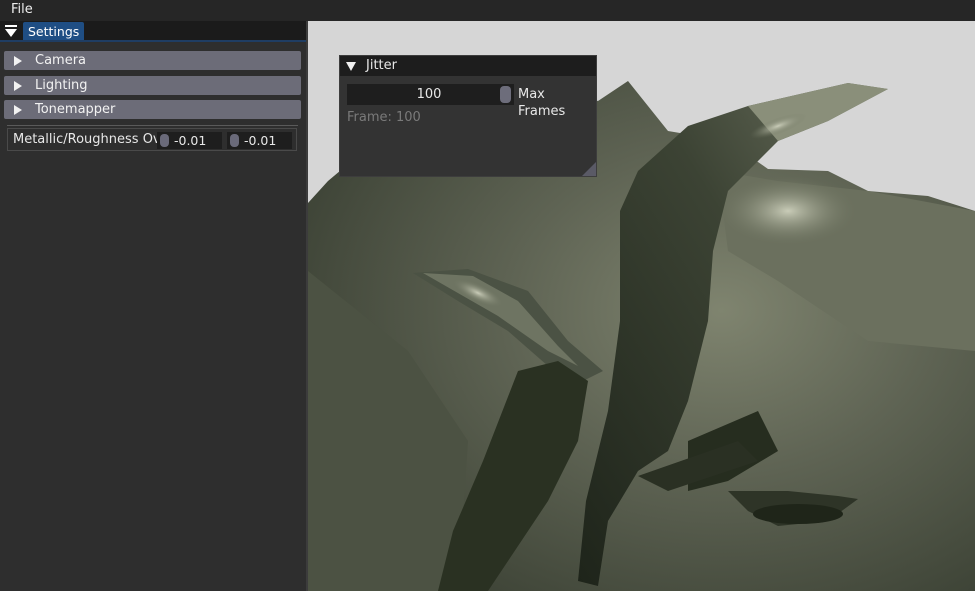  What do you see at coordinates (384, 117) in the screenshot?
I see `frame-counter: Frame: 100` at bounding box center [384, 117].